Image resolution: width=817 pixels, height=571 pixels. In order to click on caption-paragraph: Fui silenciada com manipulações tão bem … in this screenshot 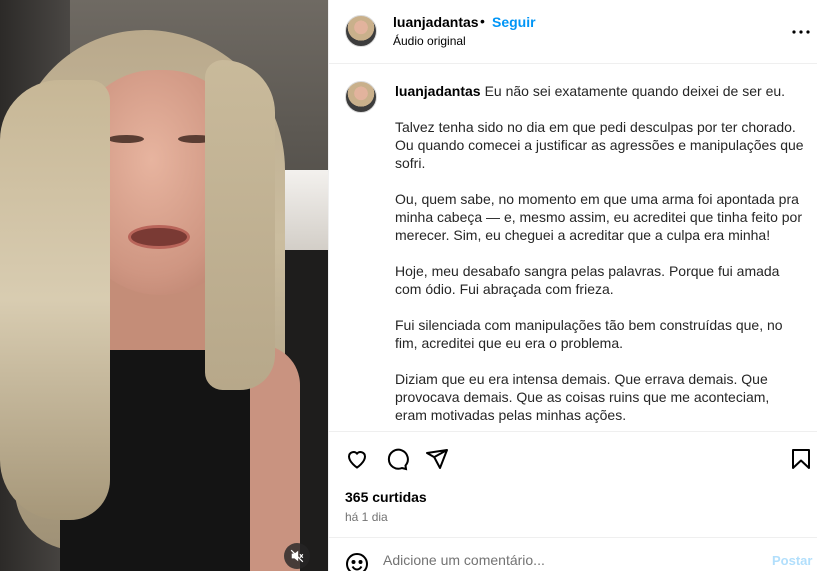, I will do `click(589, 334)`.